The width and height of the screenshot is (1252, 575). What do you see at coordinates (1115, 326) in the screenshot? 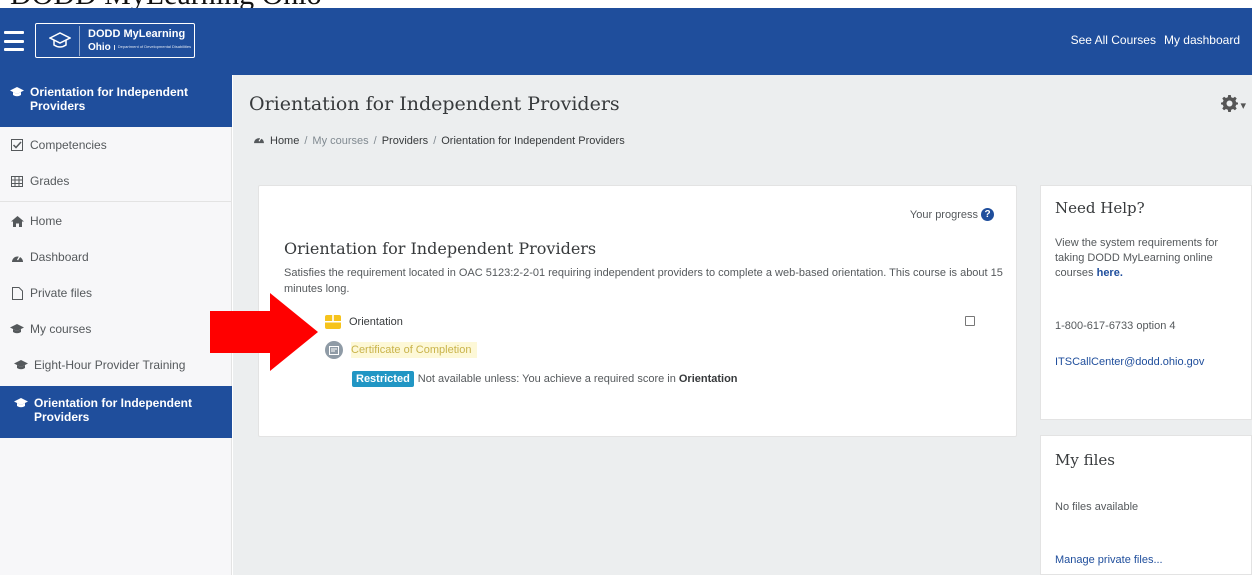
I see `help-phone: 1-800-617-6733 option 4` at bounding box center [1115, 326].